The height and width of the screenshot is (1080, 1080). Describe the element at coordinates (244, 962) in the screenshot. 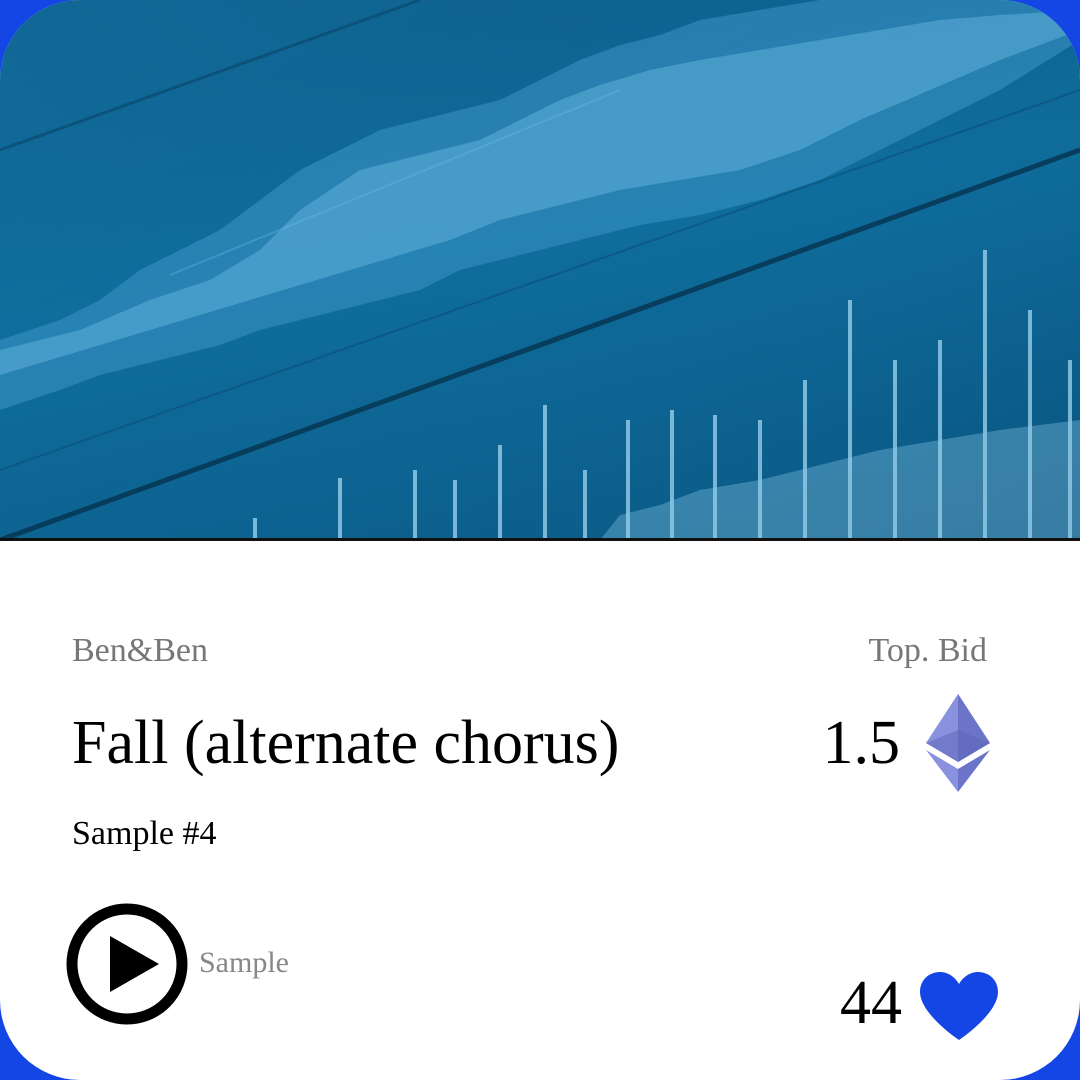

I see `play-sample-label: Sample` at that location.